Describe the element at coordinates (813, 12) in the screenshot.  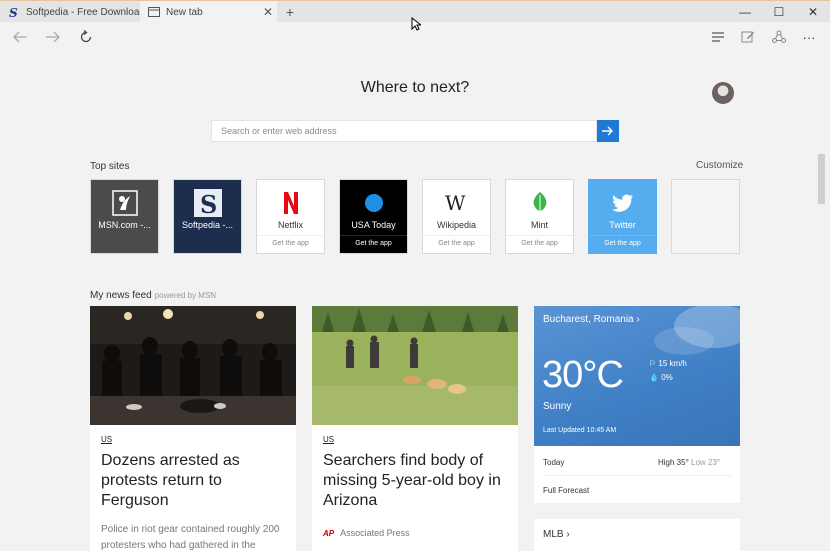
I see `close-window-button: ✕` at that location.